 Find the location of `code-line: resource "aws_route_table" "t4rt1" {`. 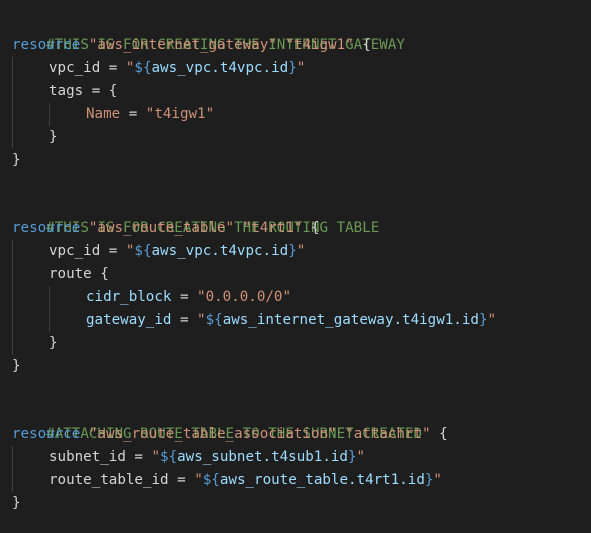

code-line: resource "aws_route_table" "t4rt1" { is located at coordinates (166, 228).